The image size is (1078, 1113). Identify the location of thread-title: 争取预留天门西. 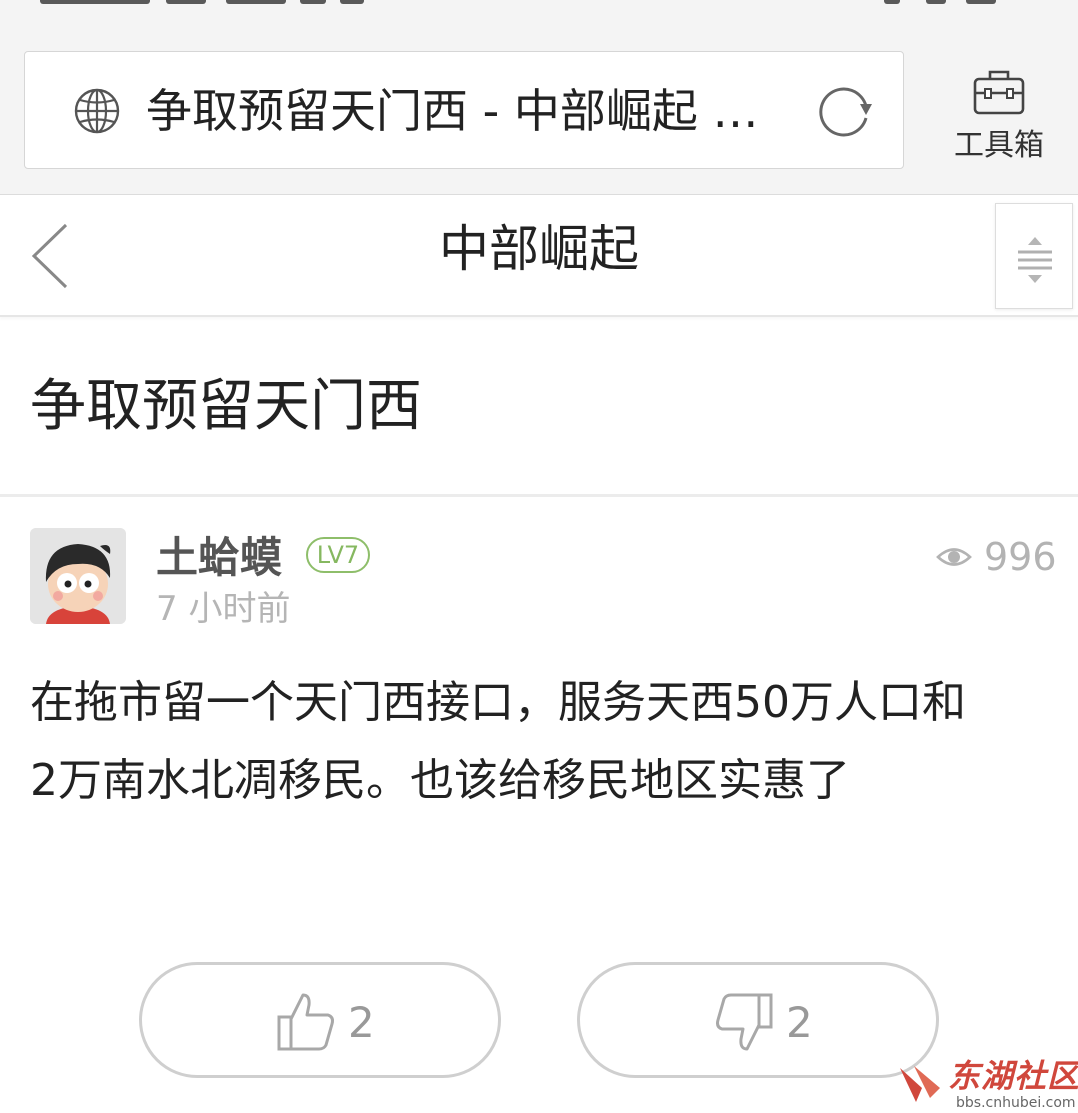
(226, 406).